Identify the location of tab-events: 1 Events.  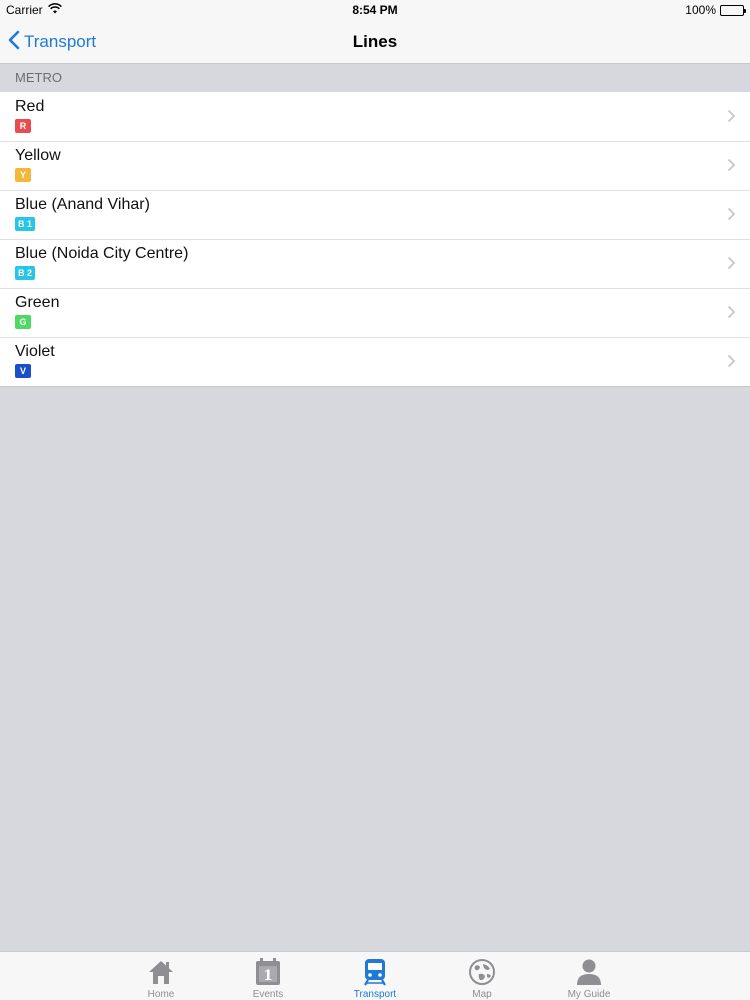
(268, 976).